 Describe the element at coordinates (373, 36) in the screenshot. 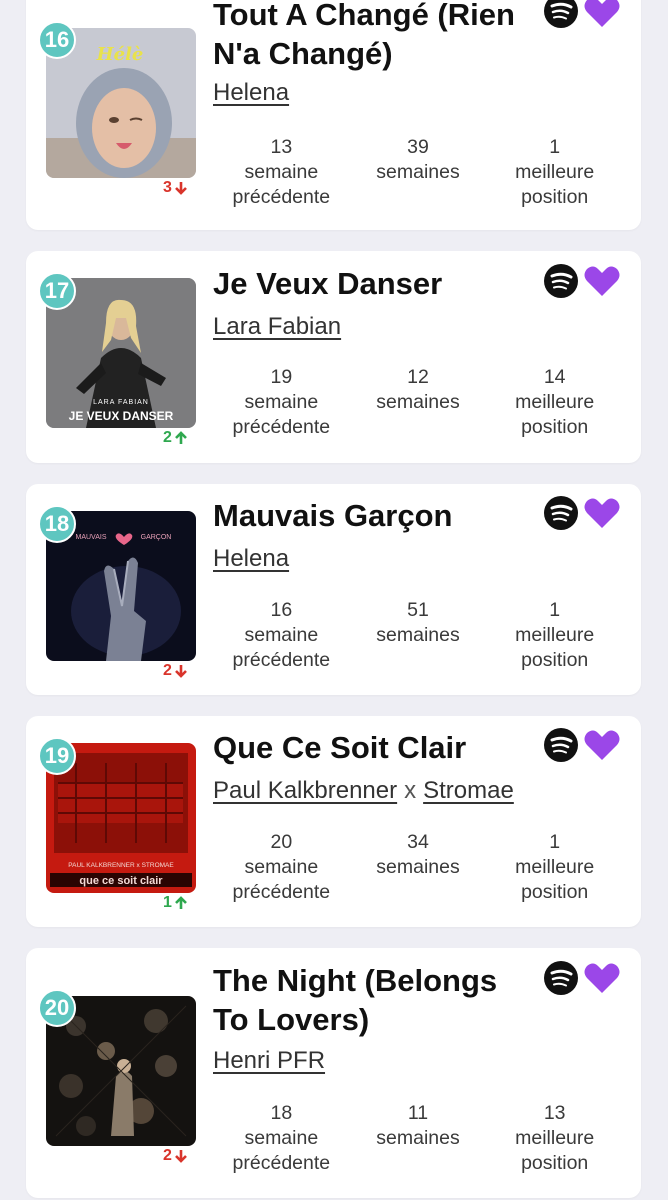

I see `song-title: Tout A Changé (Rien N'a Changé)` at that location.